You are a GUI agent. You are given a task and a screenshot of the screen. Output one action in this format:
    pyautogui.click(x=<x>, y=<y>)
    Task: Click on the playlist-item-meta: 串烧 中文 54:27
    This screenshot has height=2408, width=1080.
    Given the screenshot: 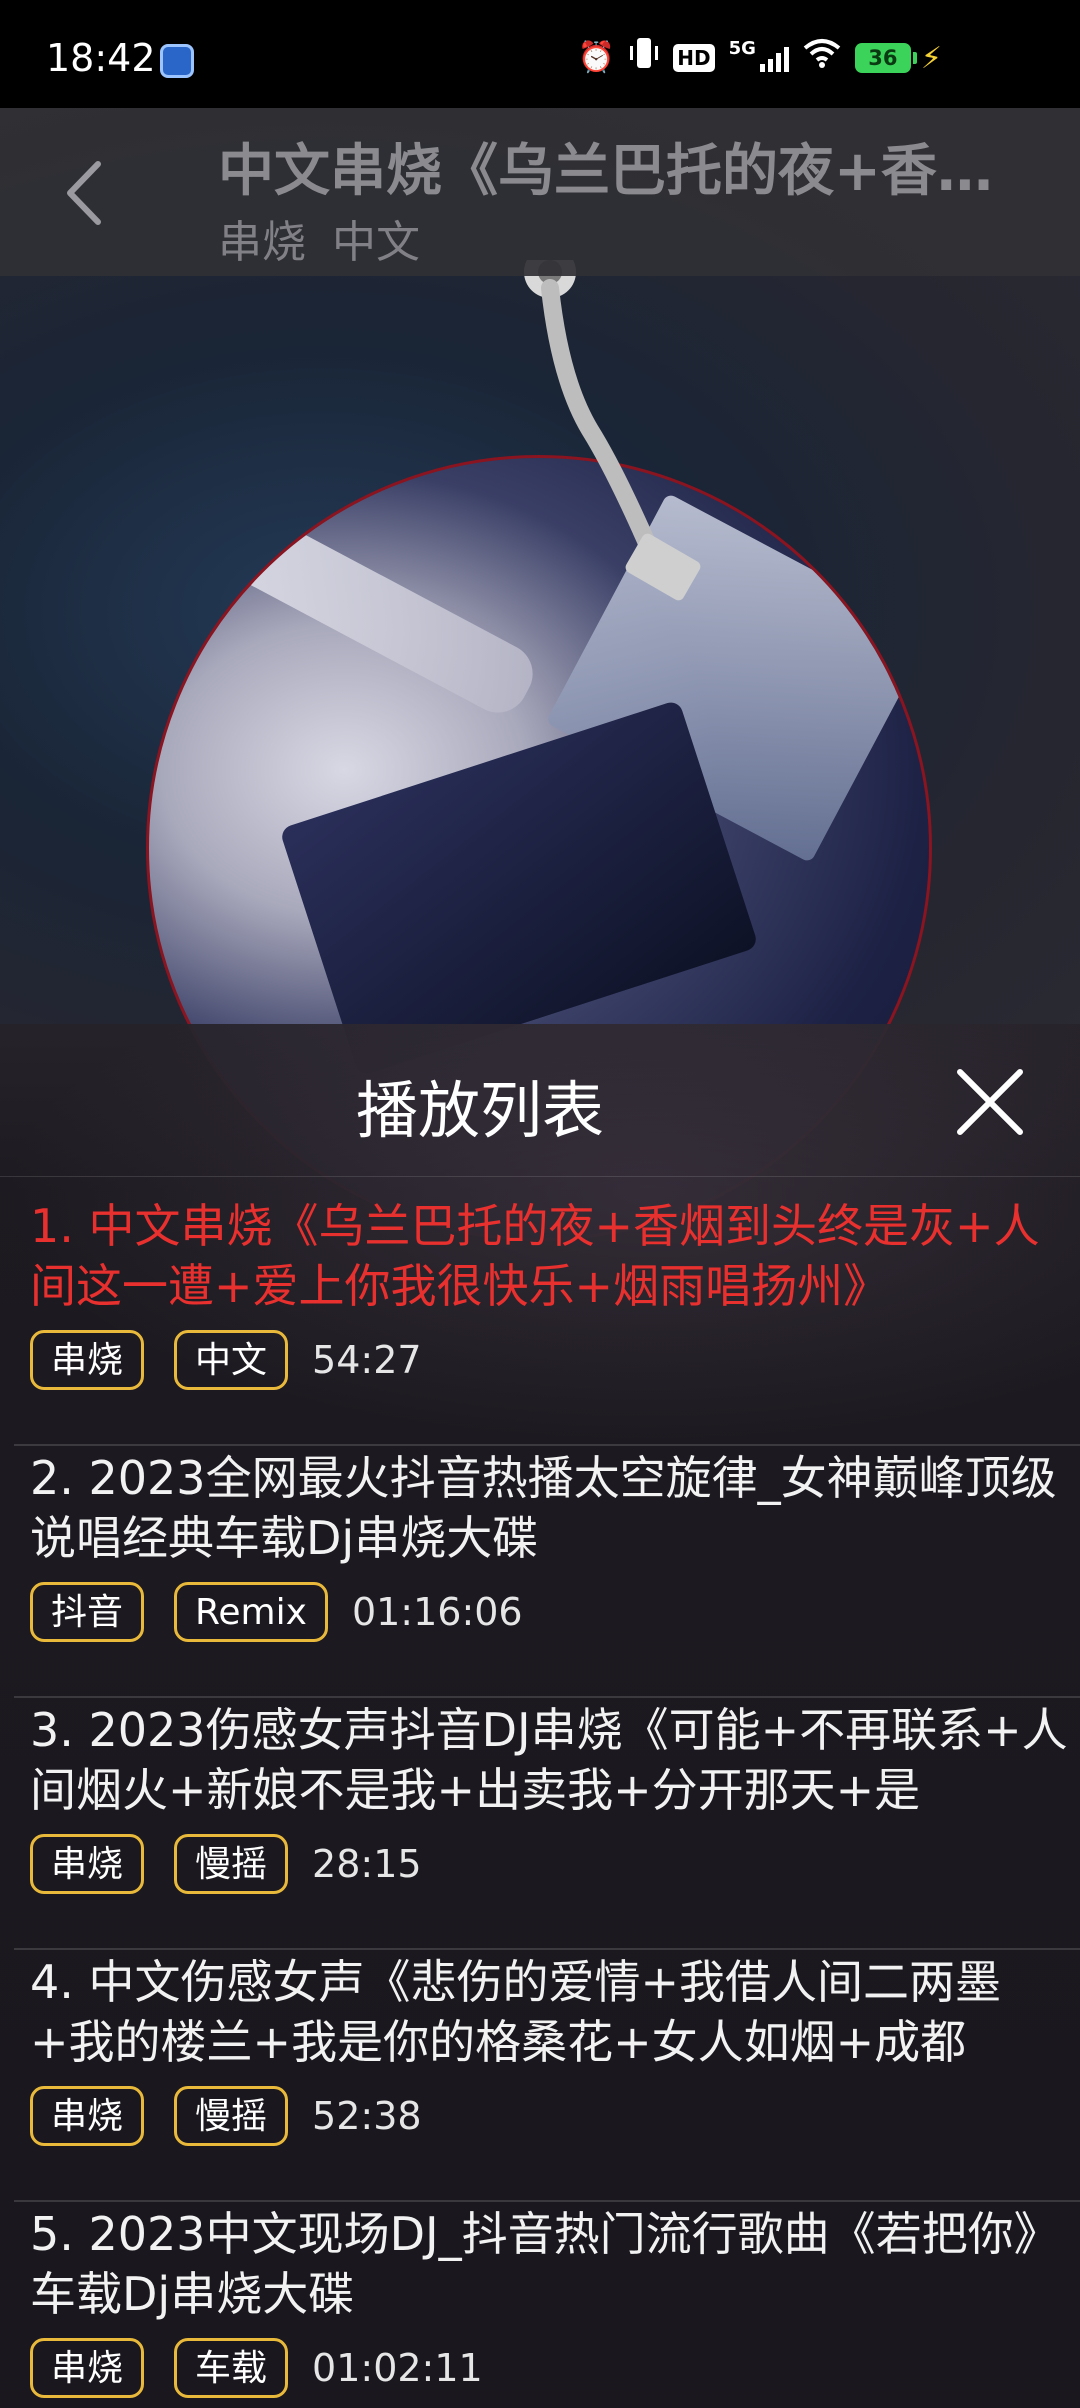 What is the action you would take?
    pyautogui.click(x=226, y=1360)
    